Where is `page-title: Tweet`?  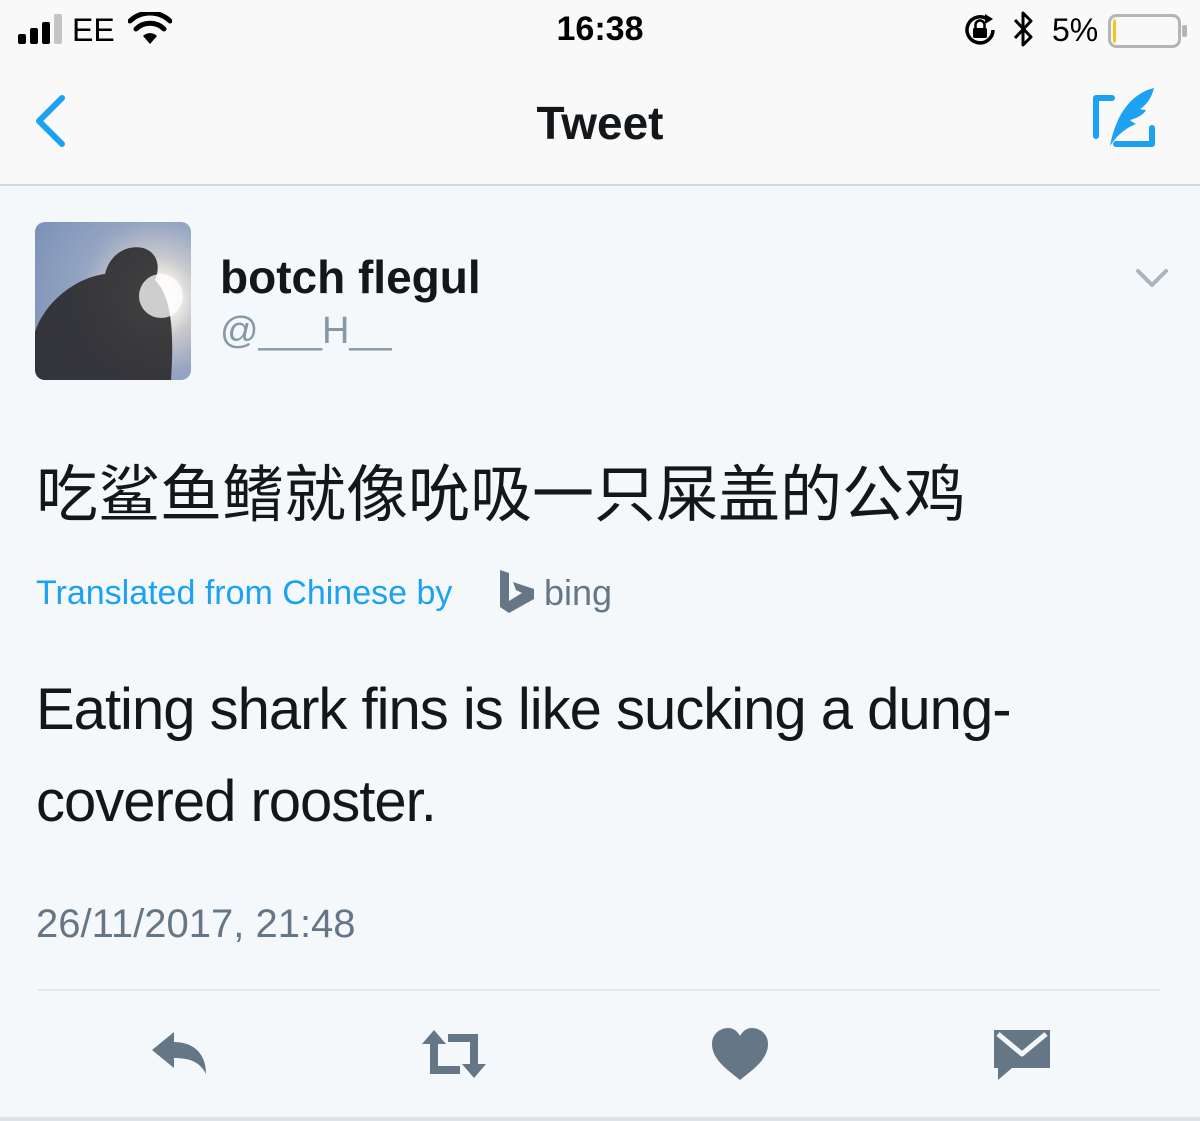
page-title: Tweet is located at coordinates (600, 123).